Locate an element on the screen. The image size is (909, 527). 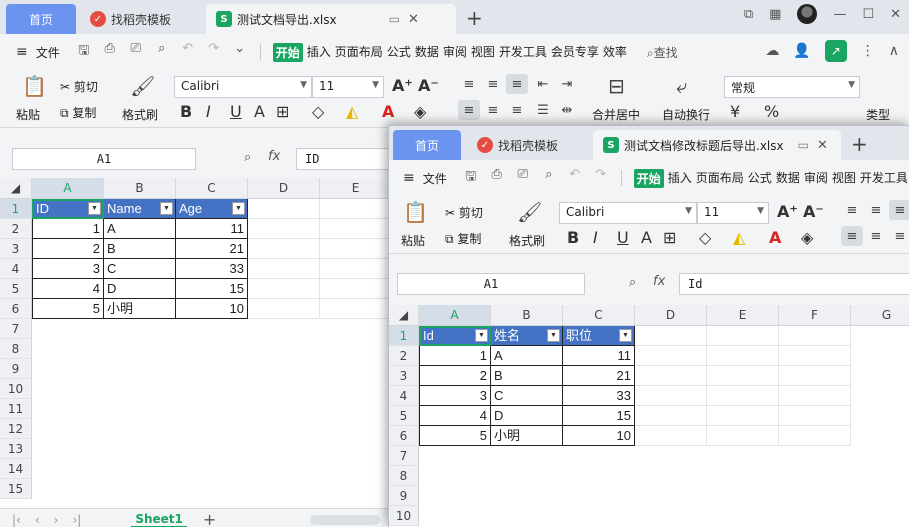
cell-a1: ID ▼ is located at coordinates (68, 209).